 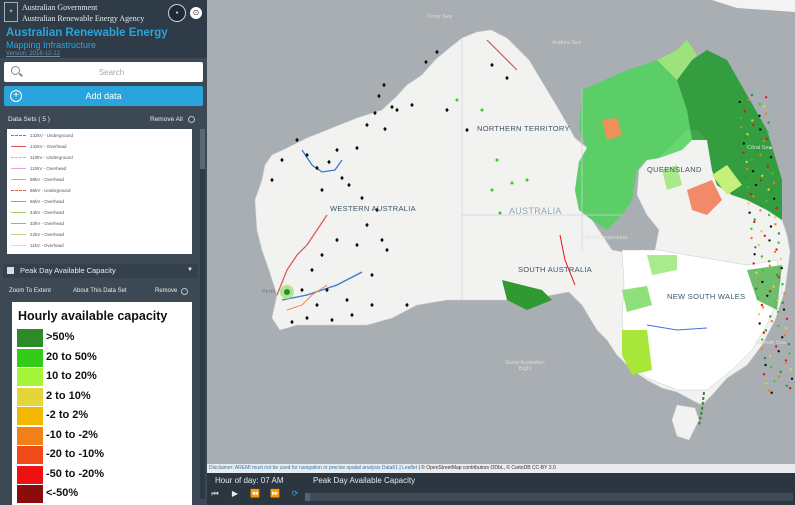 What do you see at coordinates (190, 270) in the screenshot?
I see `chevron-down-icon: ▼` at bounding box center [190, 270].